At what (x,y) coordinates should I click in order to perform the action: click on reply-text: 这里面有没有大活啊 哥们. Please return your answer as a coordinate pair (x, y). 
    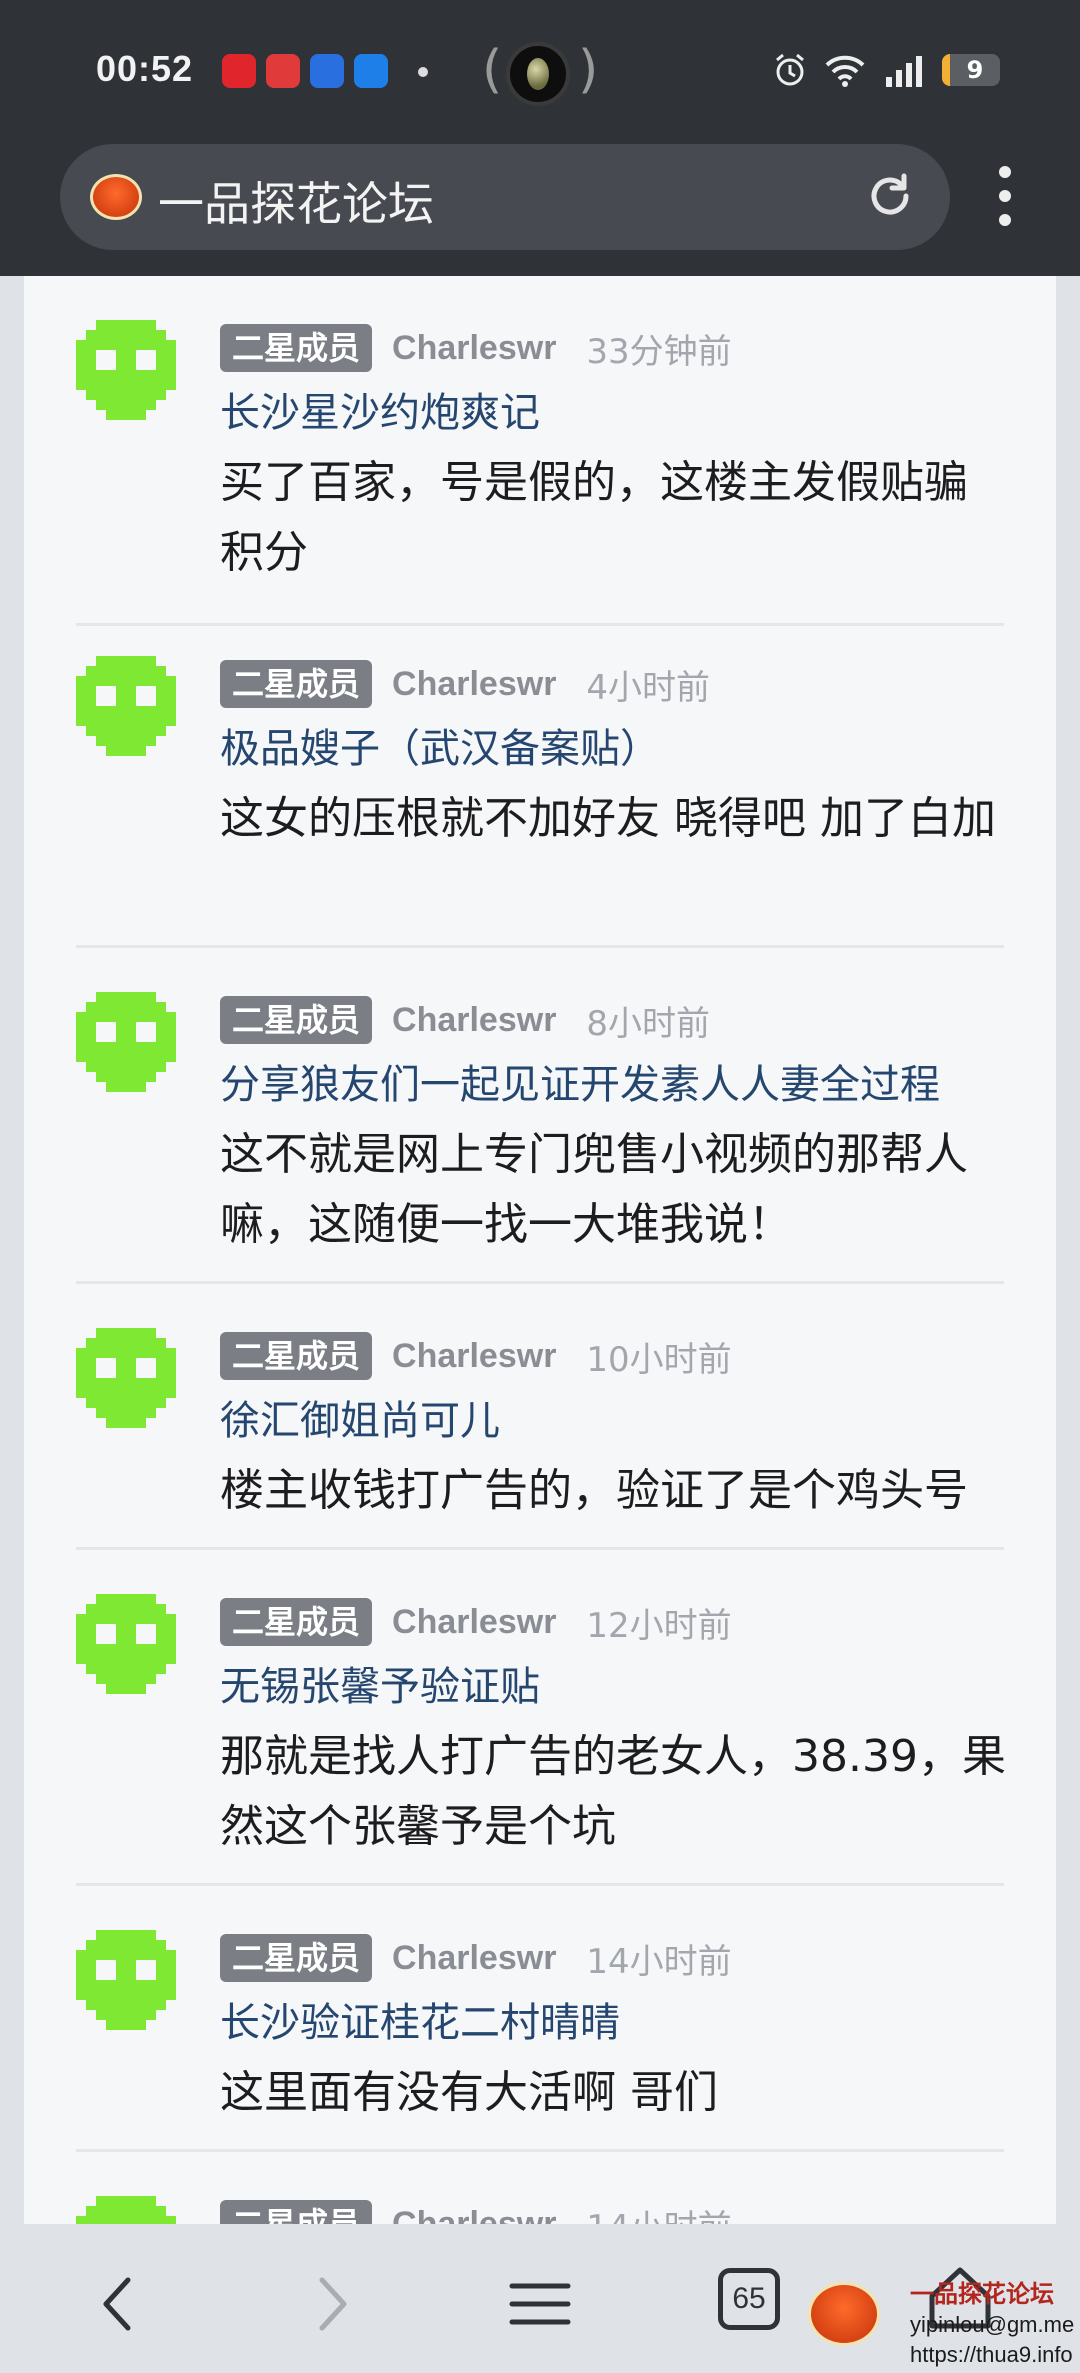
    Looking at the image, I should click on (469, 2092).